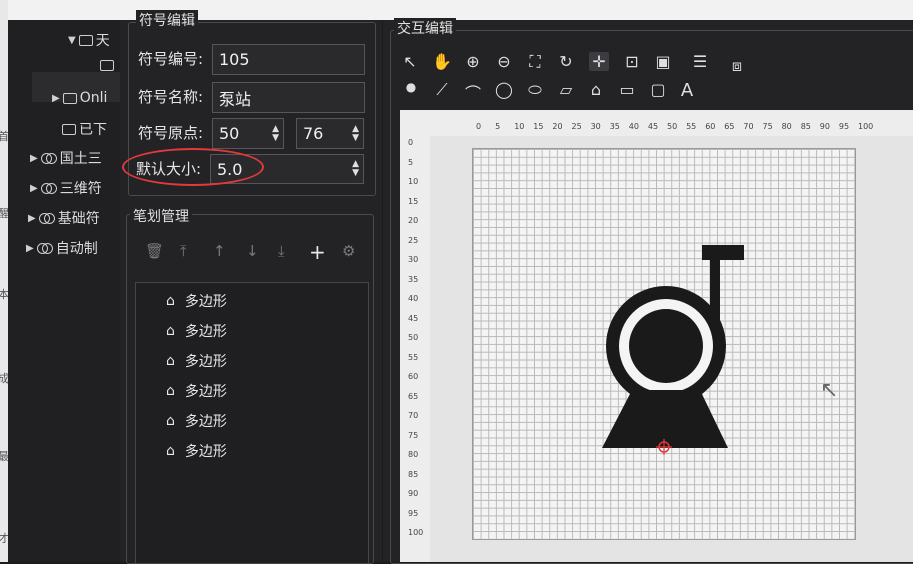  I want to click on delete-icon: 🗑, so click(154, 251).